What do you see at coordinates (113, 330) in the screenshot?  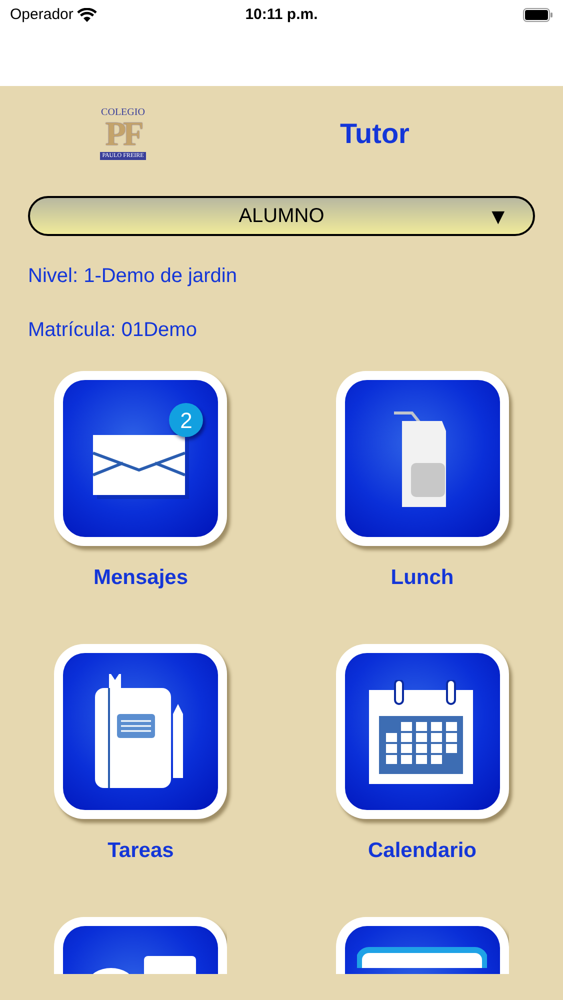 I see `info-text: Matrícula: 01Demo` at bounding box center [113, 330].